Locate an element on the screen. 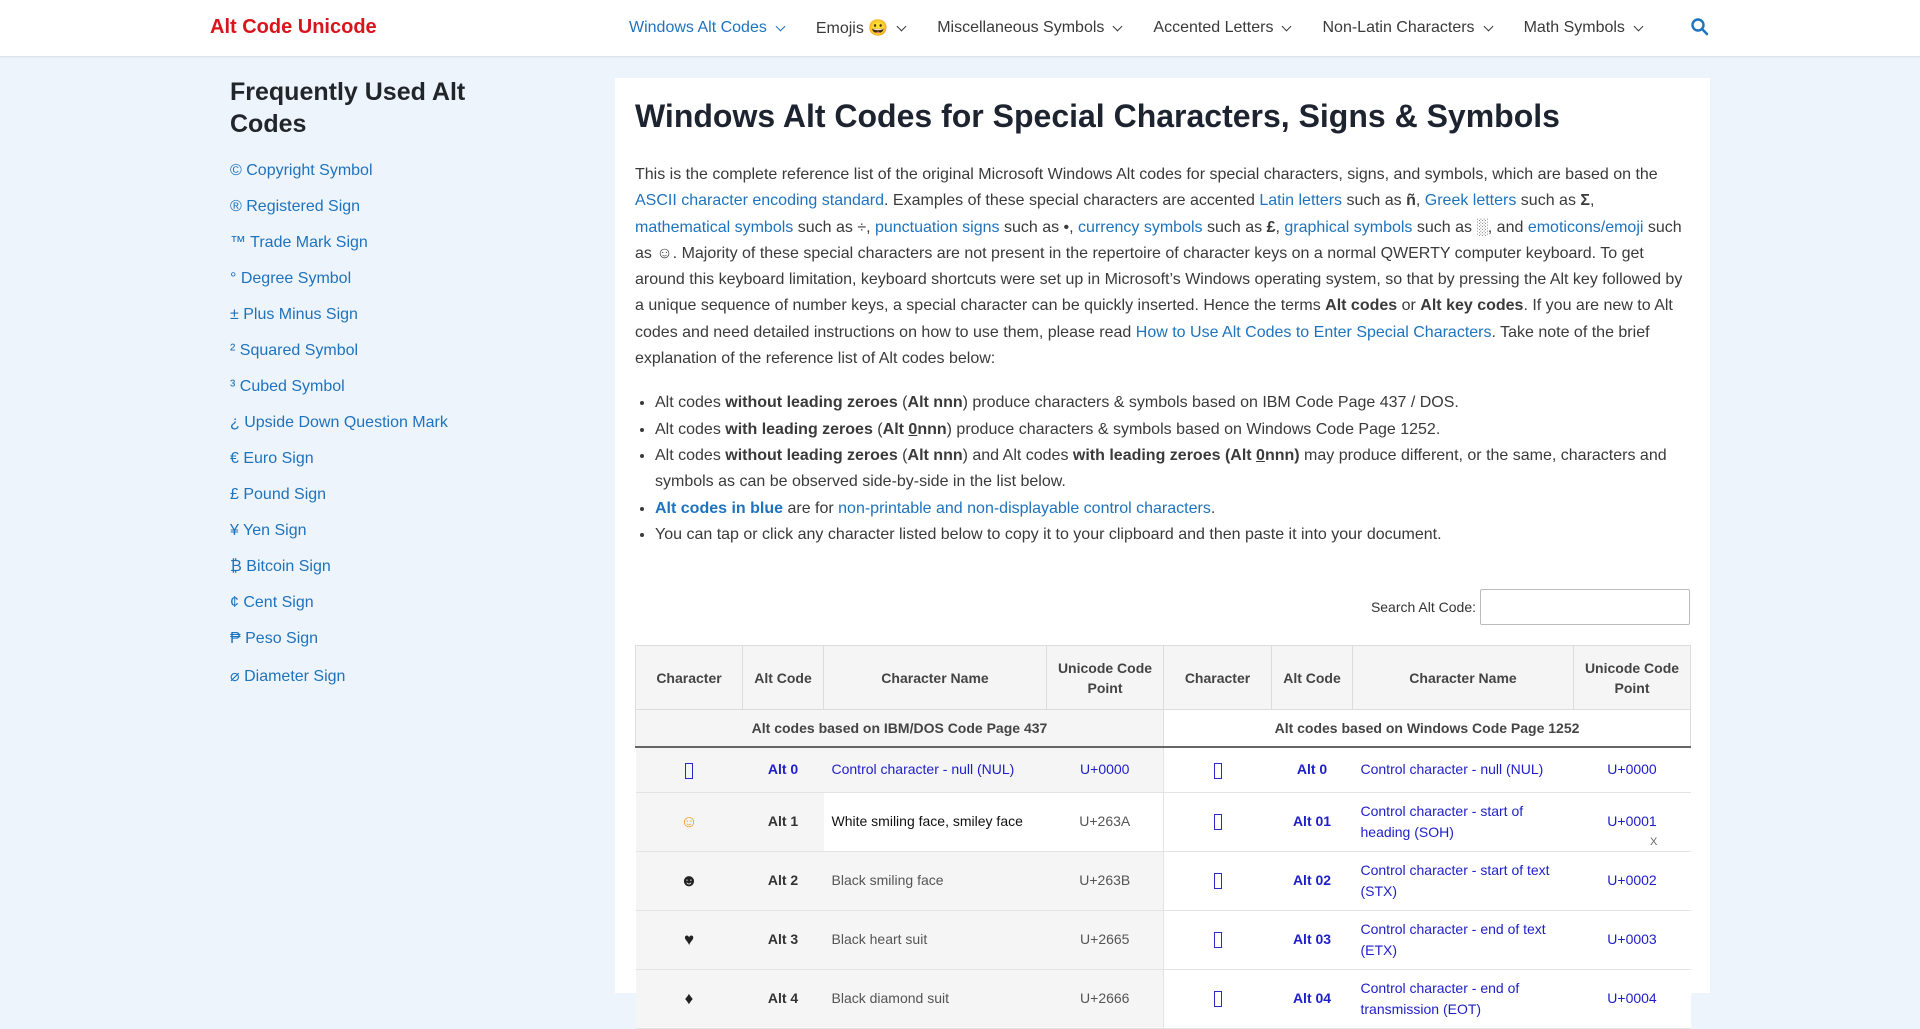 This screenshot has height=1029, width=1920. nav-math-symbols: Math Symbols is located at coordinates (1584, 28).